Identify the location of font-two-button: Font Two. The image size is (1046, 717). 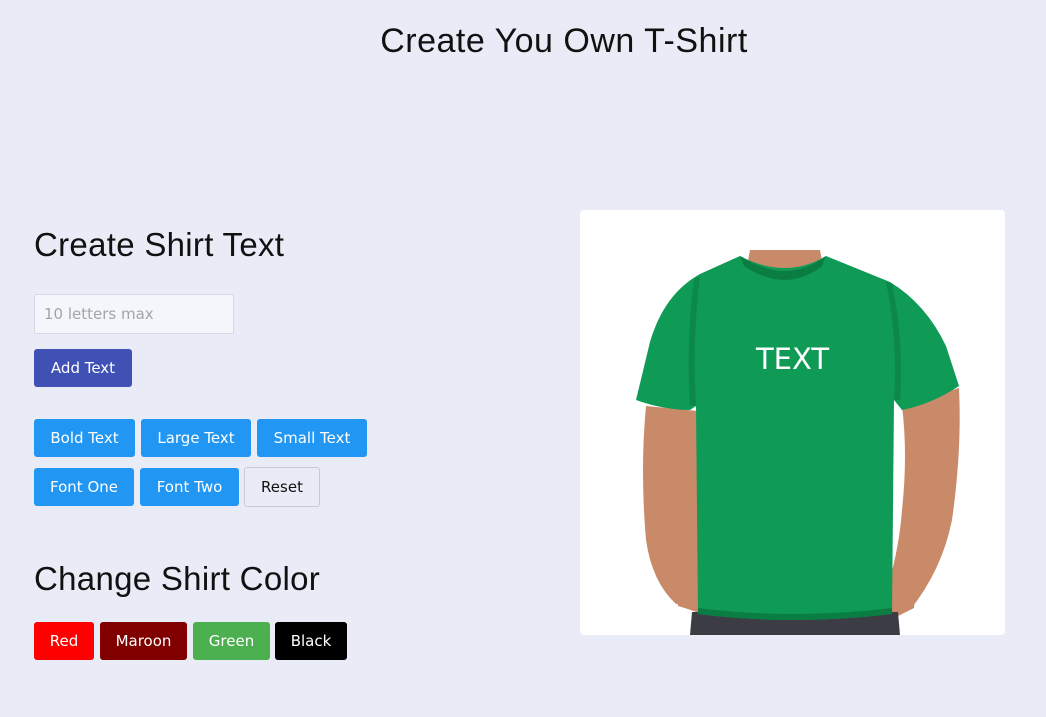
(189, 487).